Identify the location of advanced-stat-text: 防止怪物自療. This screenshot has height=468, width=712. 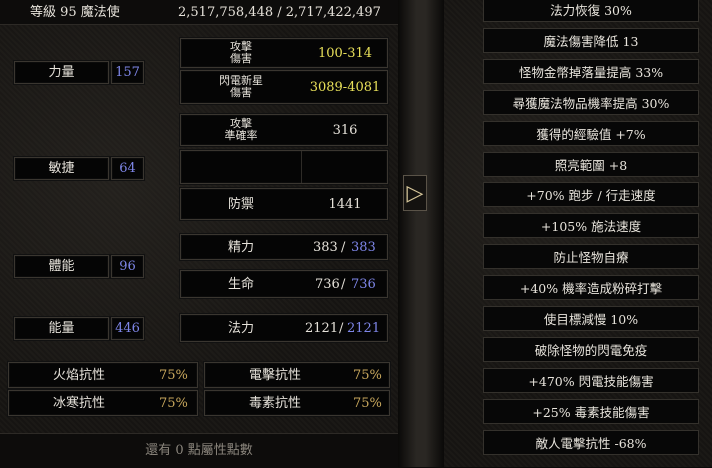
(591, 257).